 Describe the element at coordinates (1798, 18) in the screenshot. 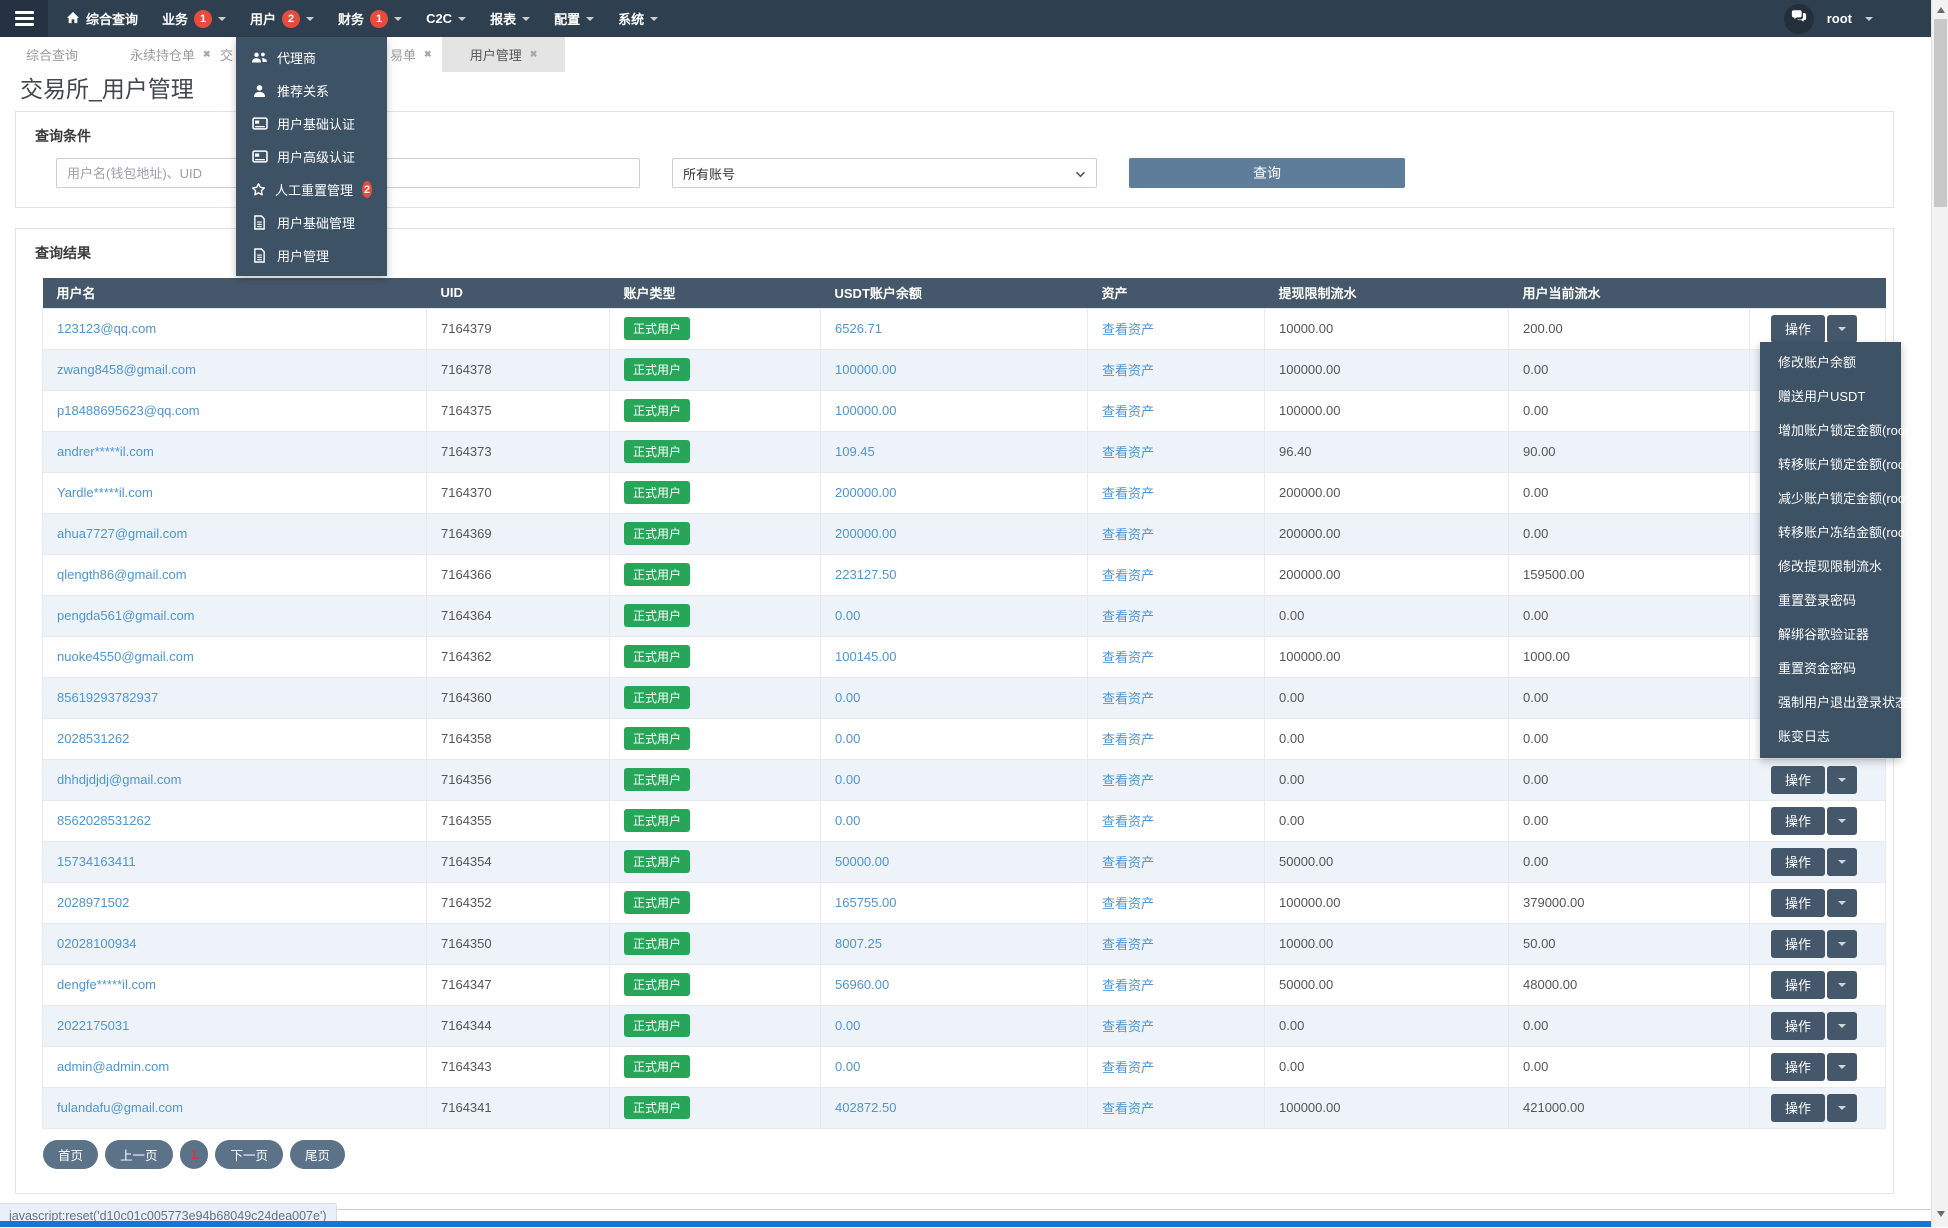

I see `chat-button` at that location.